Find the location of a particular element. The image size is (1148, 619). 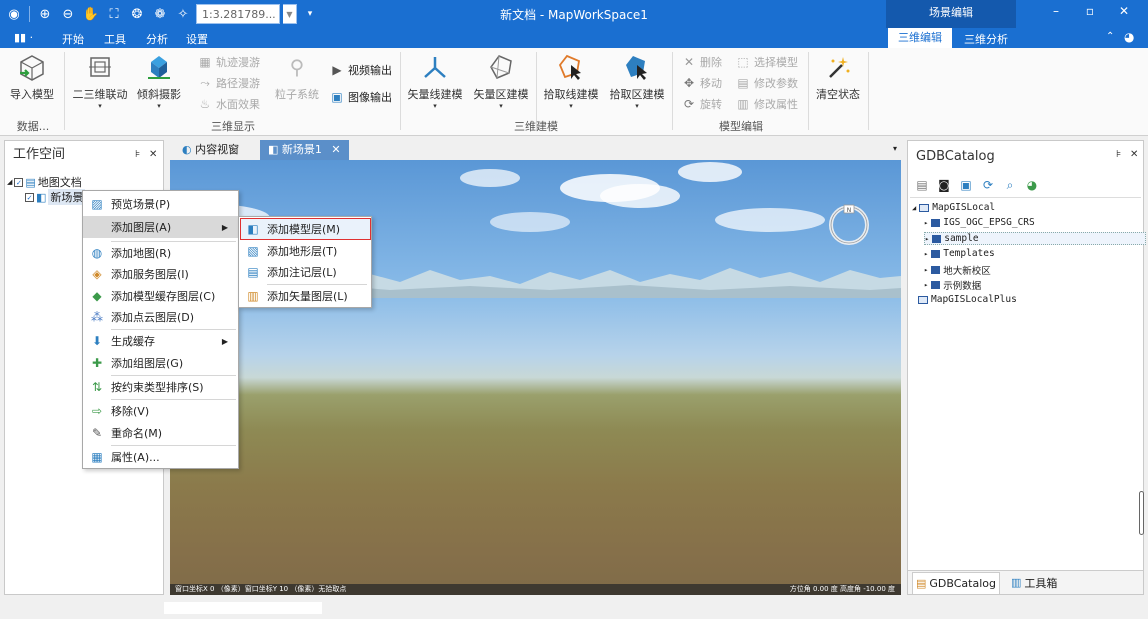

vector-area-model-button: 矢量区建模 ▾ is located at coordinates (501, 81).